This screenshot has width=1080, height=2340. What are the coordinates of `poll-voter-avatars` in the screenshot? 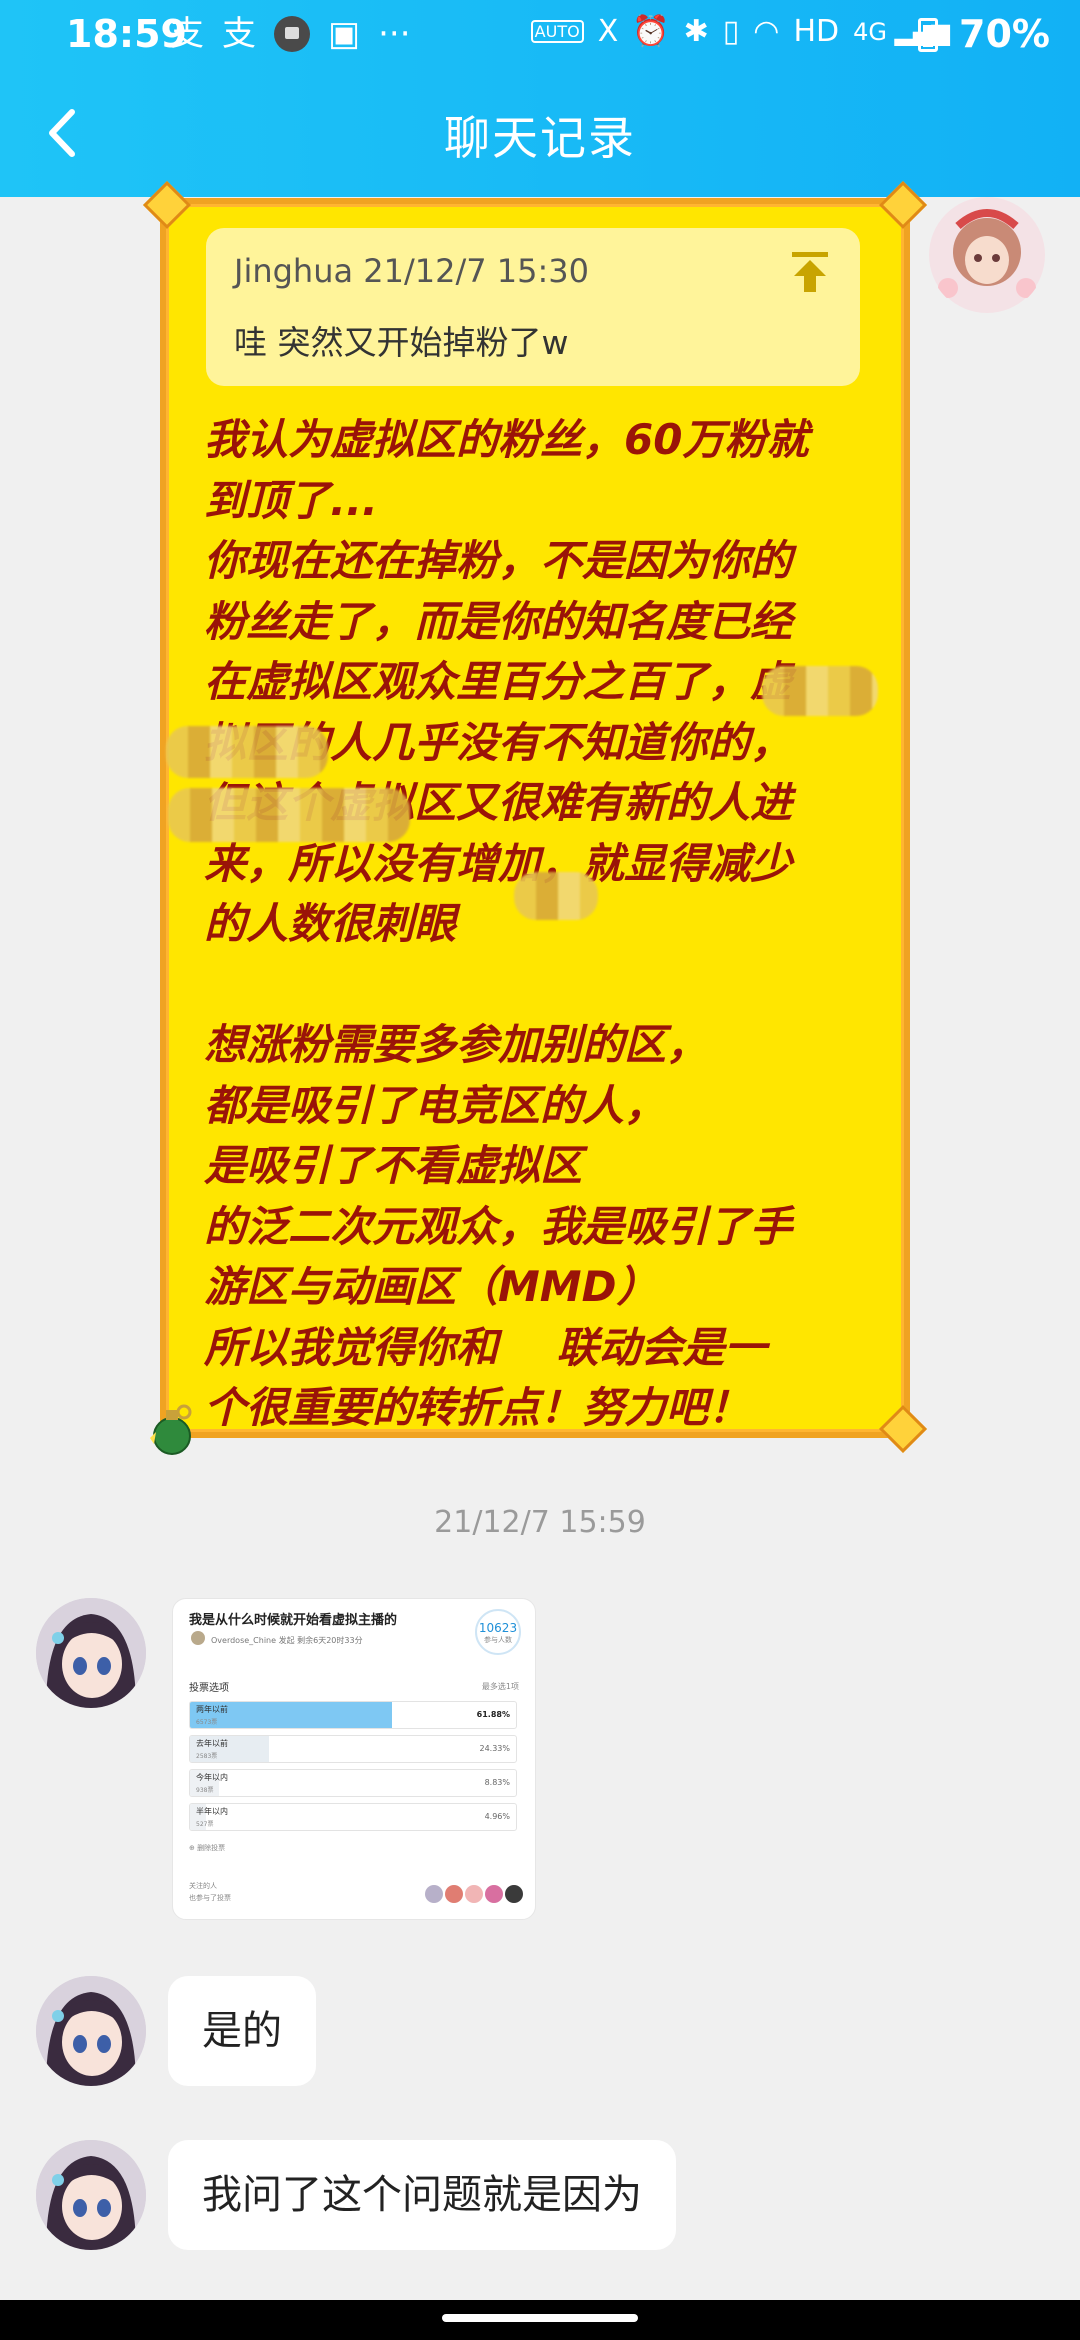 It's located at (474, 1894).